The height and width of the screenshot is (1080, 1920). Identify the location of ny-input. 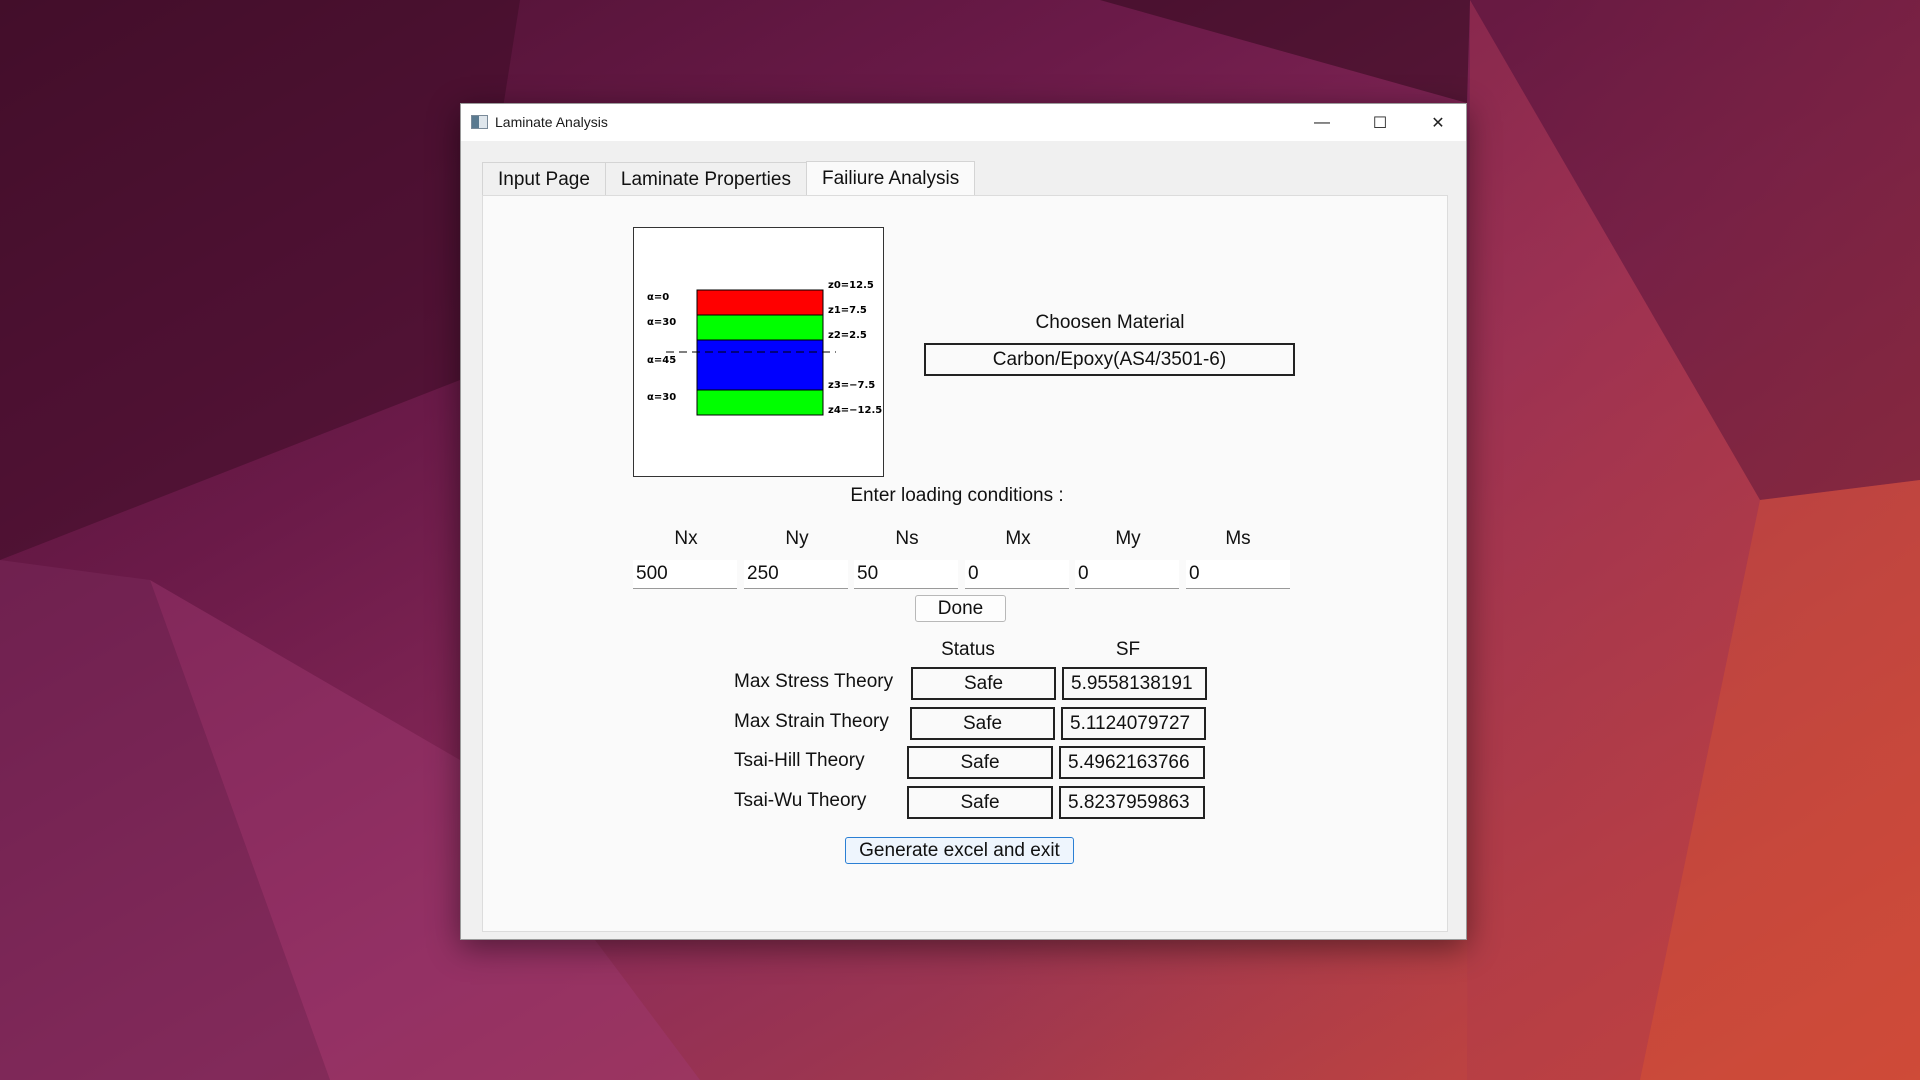
(796, 574).